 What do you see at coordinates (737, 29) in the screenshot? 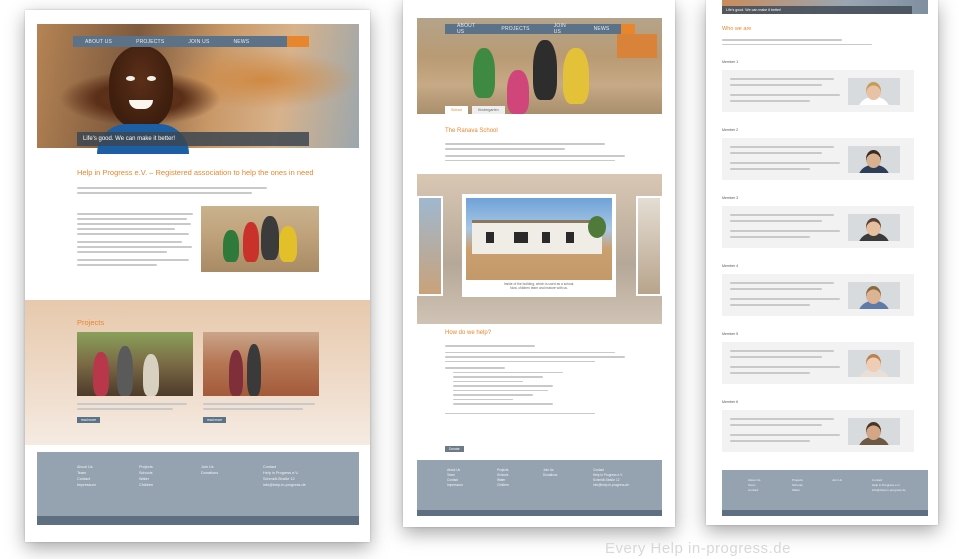
I see `team-title: Who we are` at bounding box center [737, 29].